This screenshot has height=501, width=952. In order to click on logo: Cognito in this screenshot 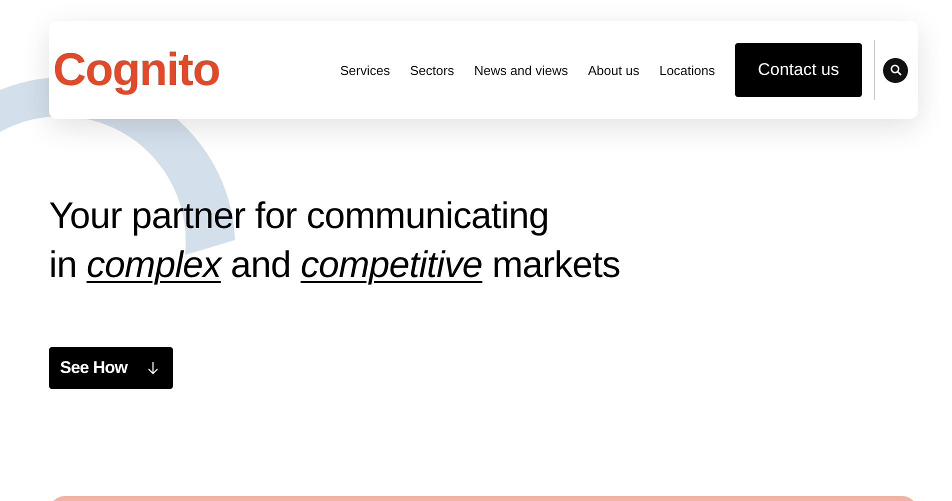, I will do `click(136, 70)`.